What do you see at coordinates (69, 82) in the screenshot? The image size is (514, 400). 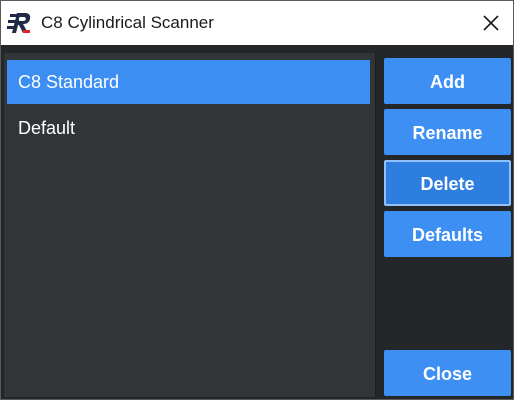 I see `list-item-label: C8 Standard` at bounding box center [69, 82].